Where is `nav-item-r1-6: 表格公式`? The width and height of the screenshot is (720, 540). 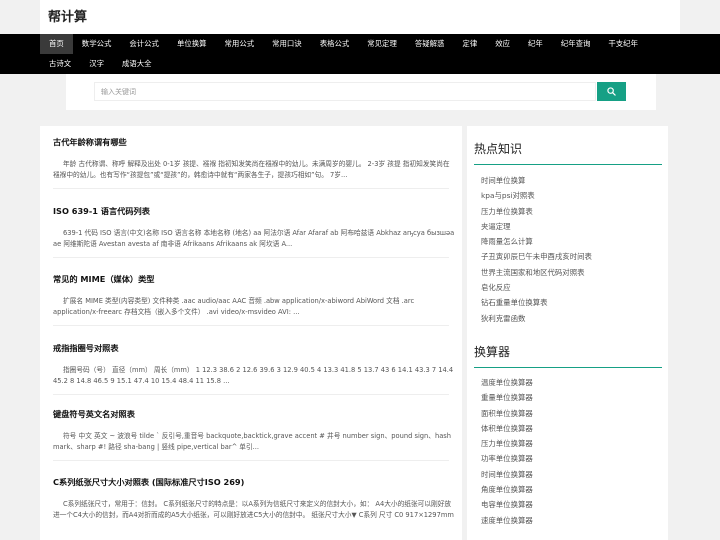 nav-item-r1-6: 表格公式 is located at coordinates (335, 44).